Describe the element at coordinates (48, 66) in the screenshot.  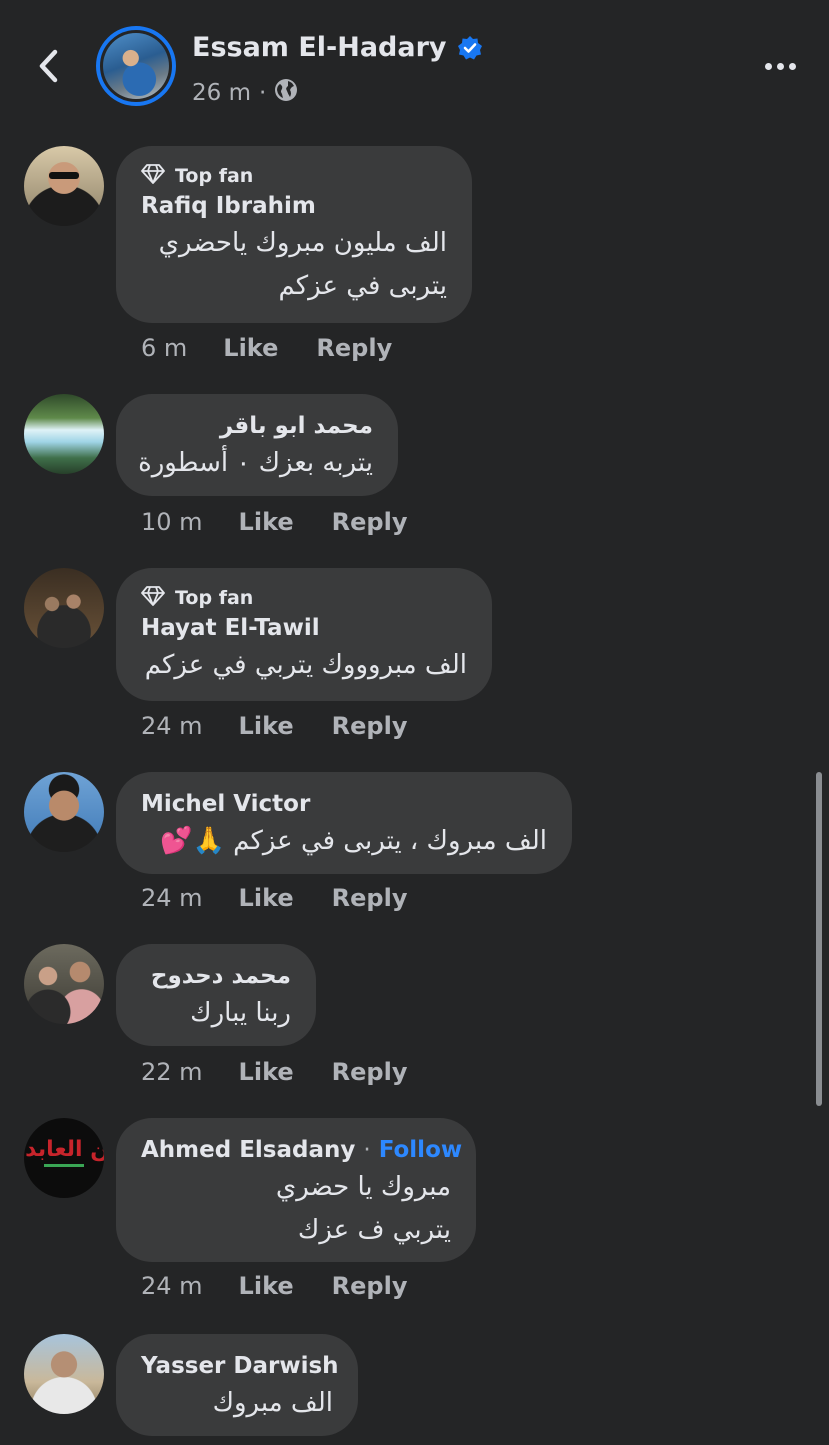
I see `back-arrow-icon` at that location.